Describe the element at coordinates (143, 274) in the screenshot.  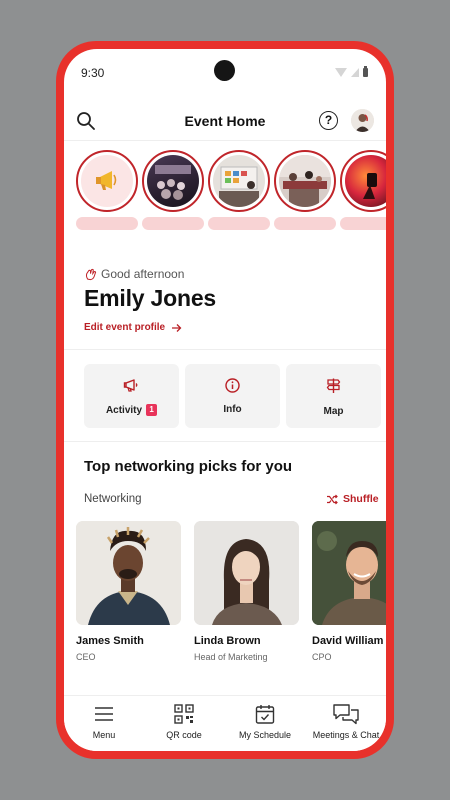
I see `greeting-text: Good afternoon` at that location.